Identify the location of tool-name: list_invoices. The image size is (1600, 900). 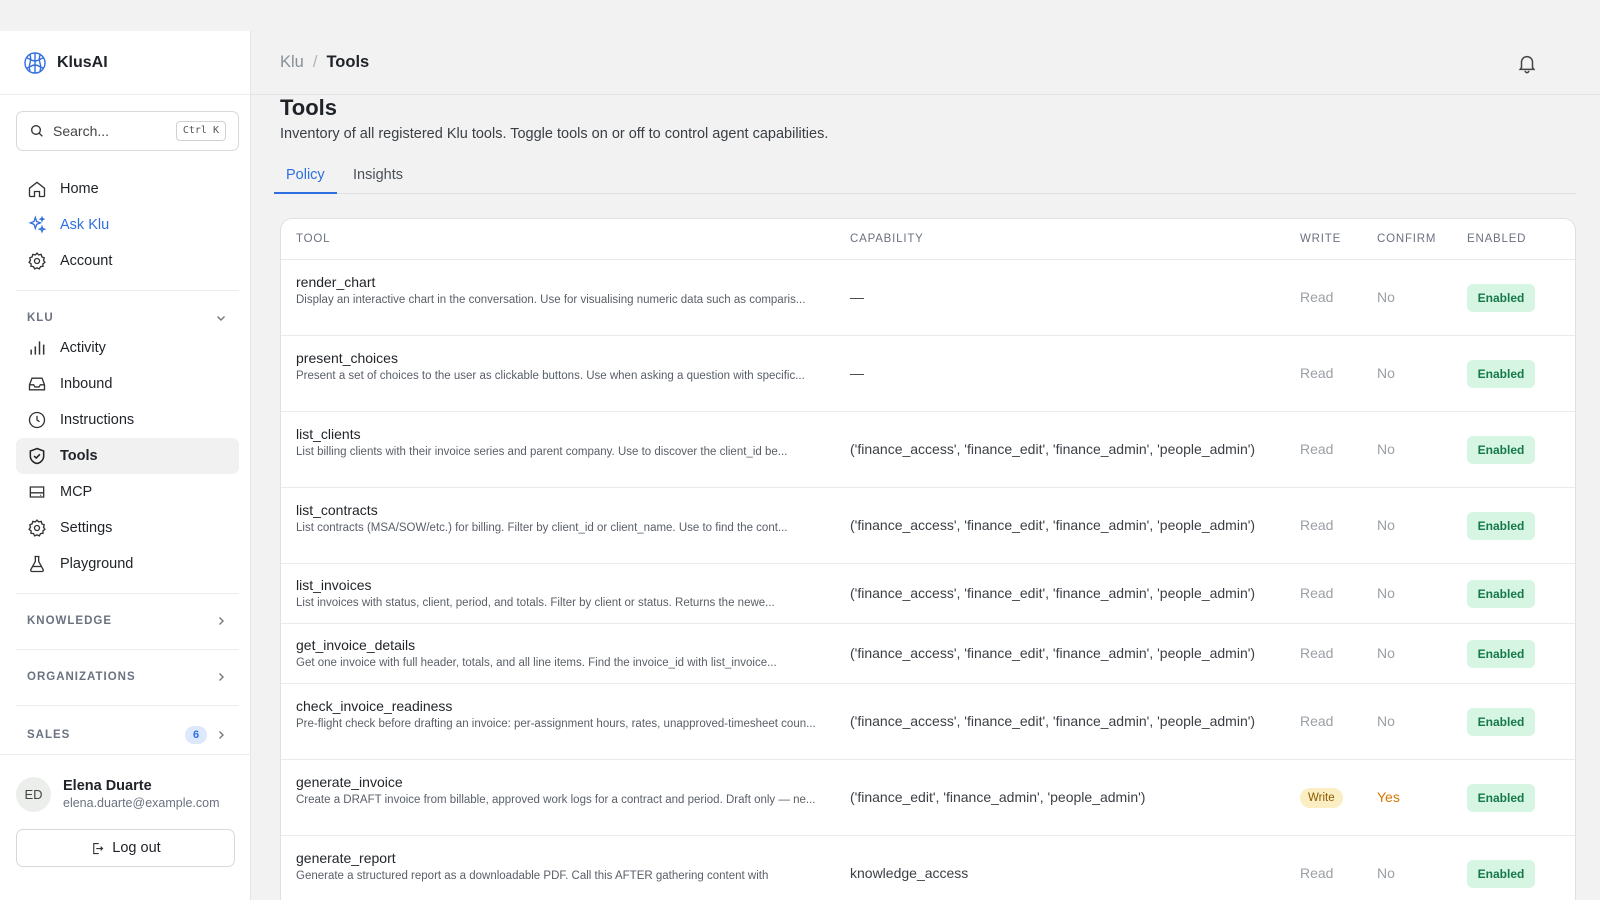
(334, 585).